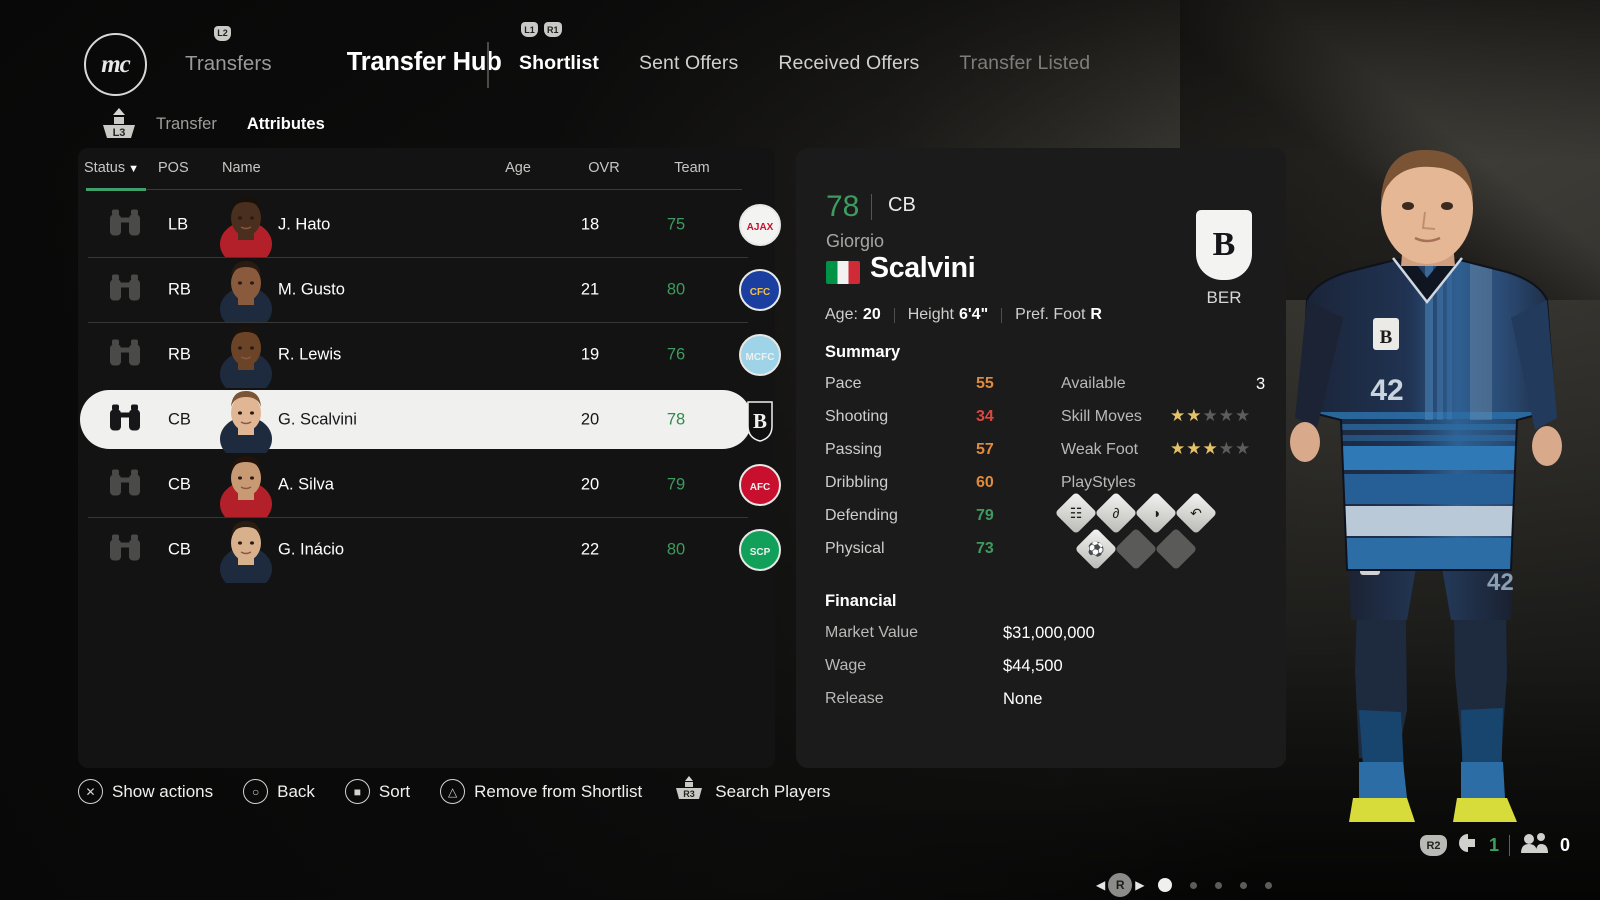 This screenshot has height=900, width=1600. I want to click on r2-tag-label: R2, so click(1433, 845).